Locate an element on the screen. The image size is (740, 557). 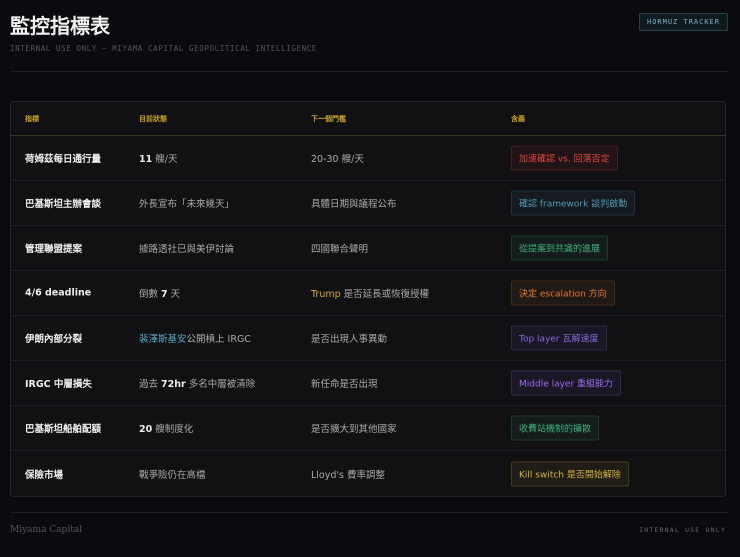
status-text: 艘/天 is located at coordinates (165, 159).